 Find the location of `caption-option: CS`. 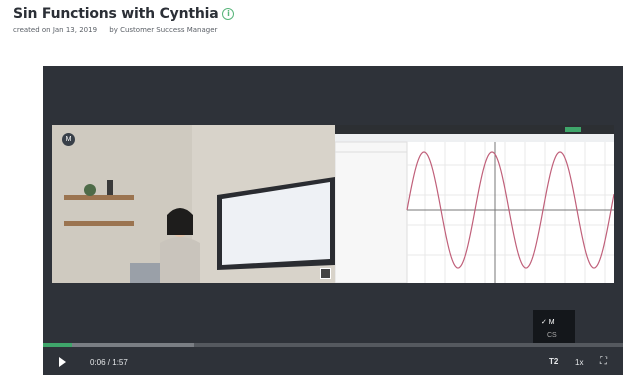

caption-option: CS is located at coordinates (552, 335).